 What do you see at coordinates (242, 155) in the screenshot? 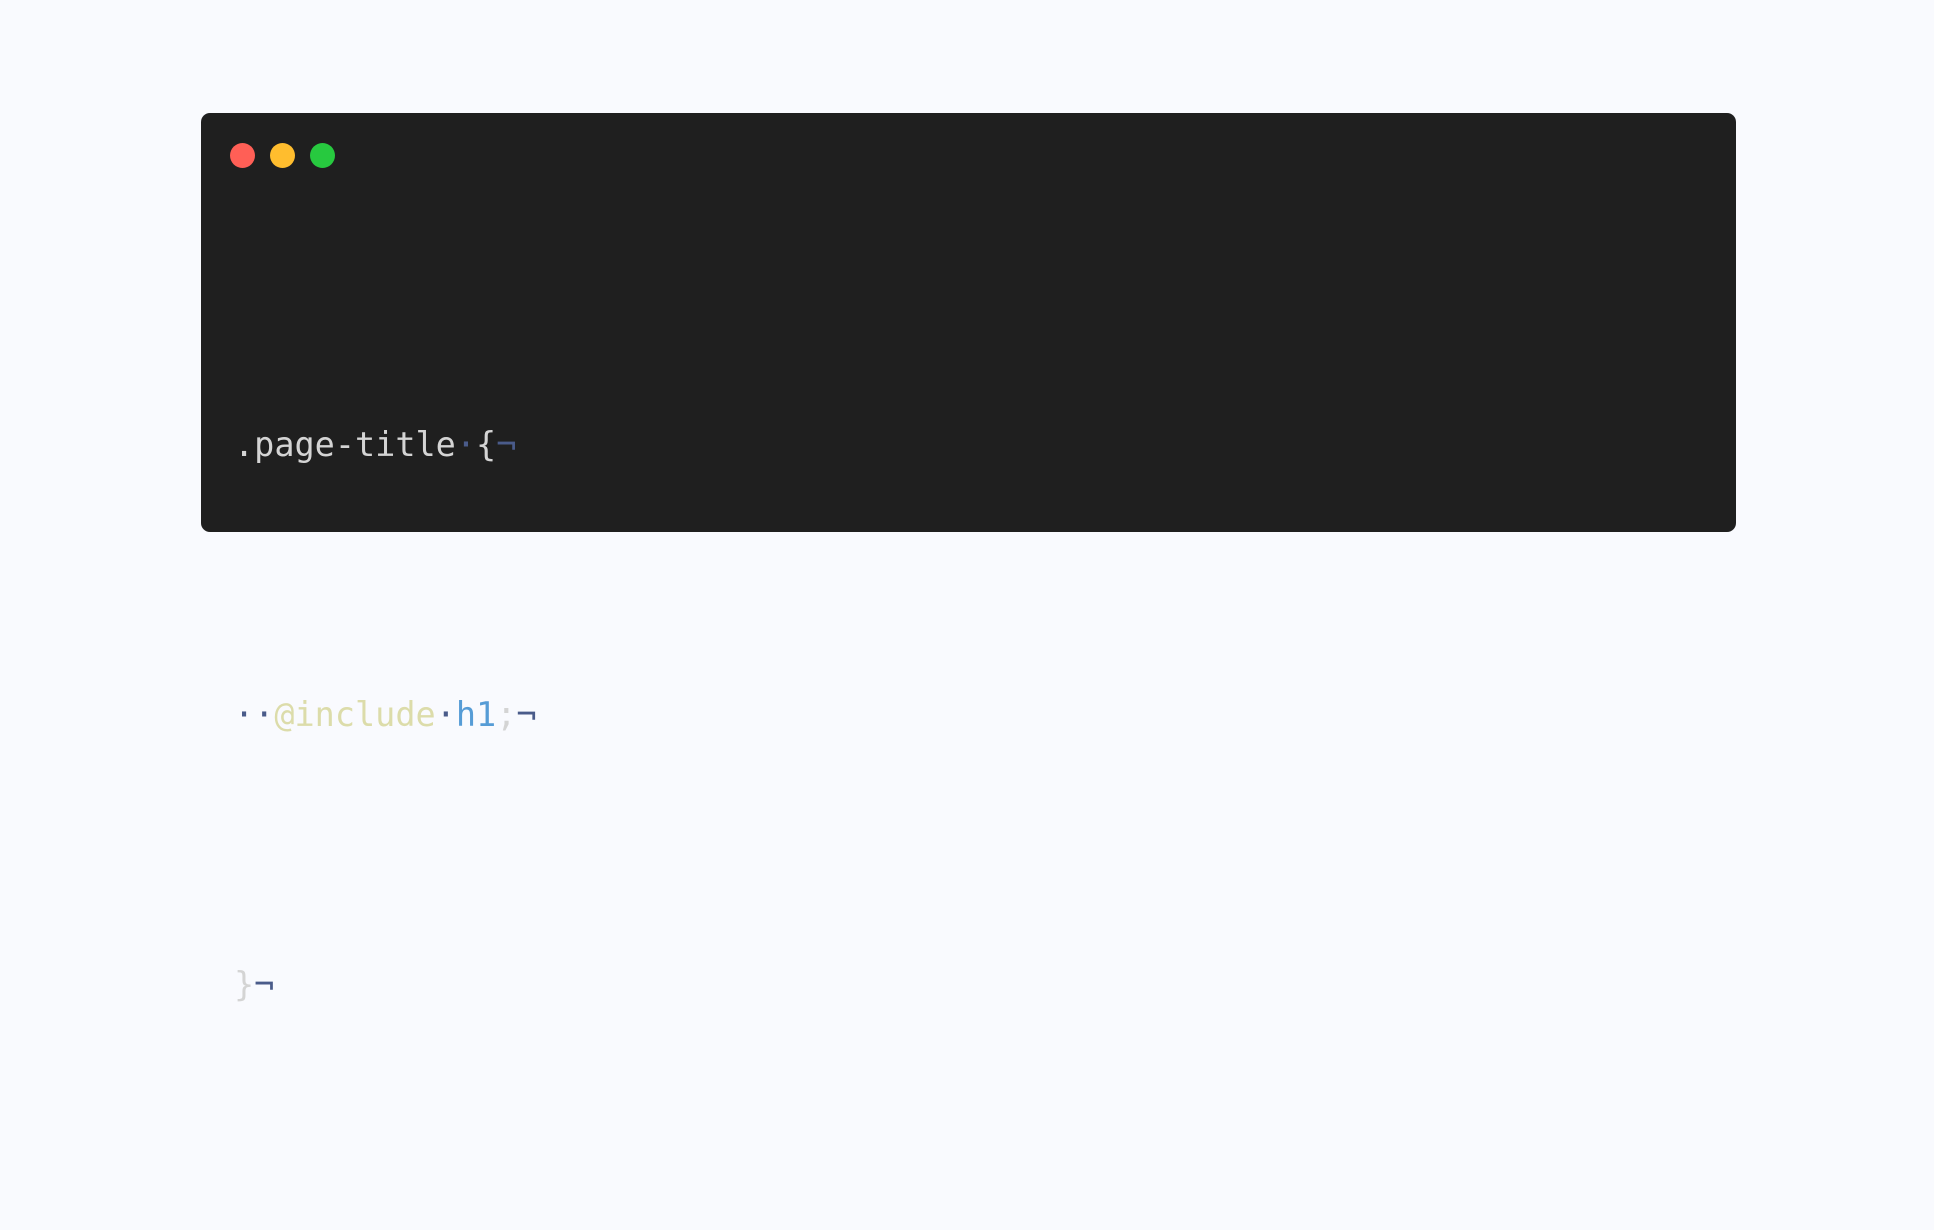
I see `close-icon` at bounding box center [242, 155].